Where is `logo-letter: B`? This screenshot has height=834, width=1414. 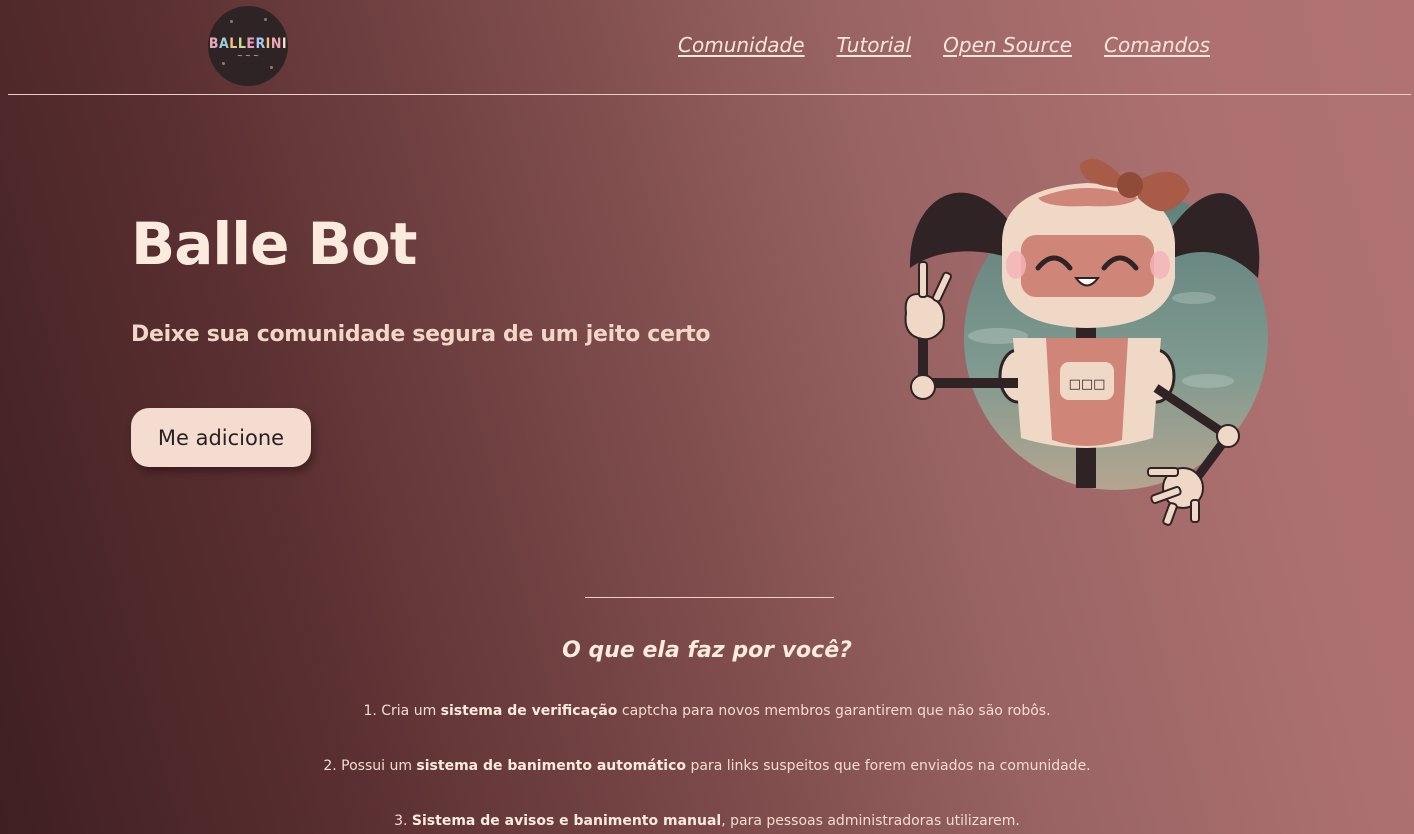
logo-letter: B is located at coordinates (214, 44).